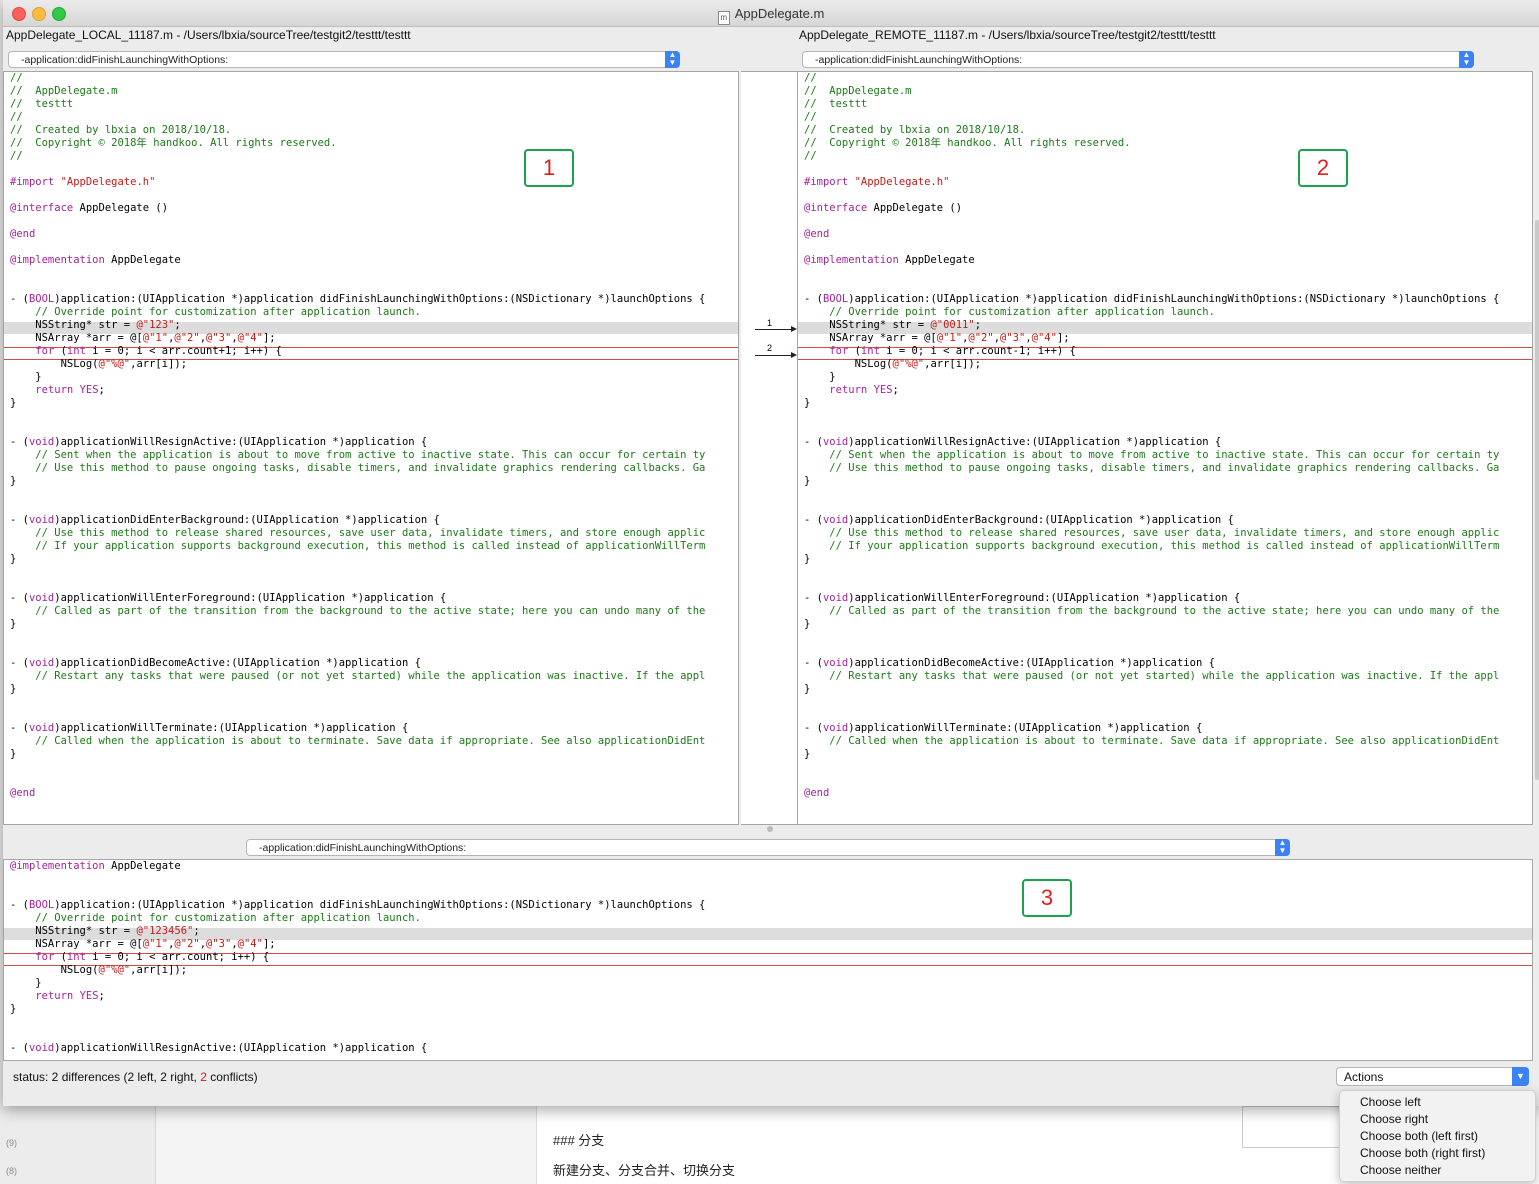 Image resolution: width=1539 pixels, height=1184 pixels. I want to click on diff-gutter: 1 2, so click(770, 448).